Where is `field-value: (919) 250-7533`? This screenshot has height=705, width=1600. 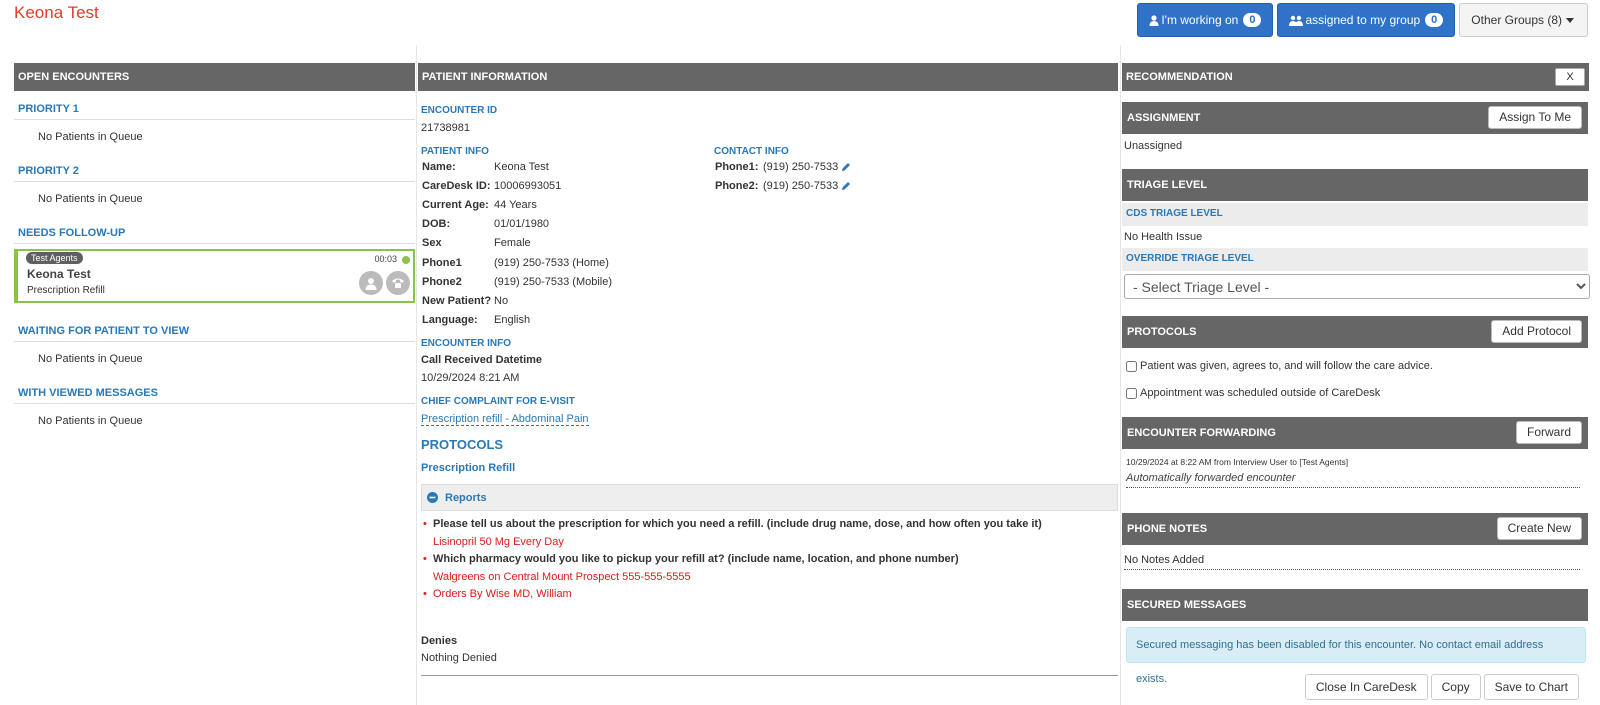 field-value: (919) 250-7533 is located at coordinates (801, 185).